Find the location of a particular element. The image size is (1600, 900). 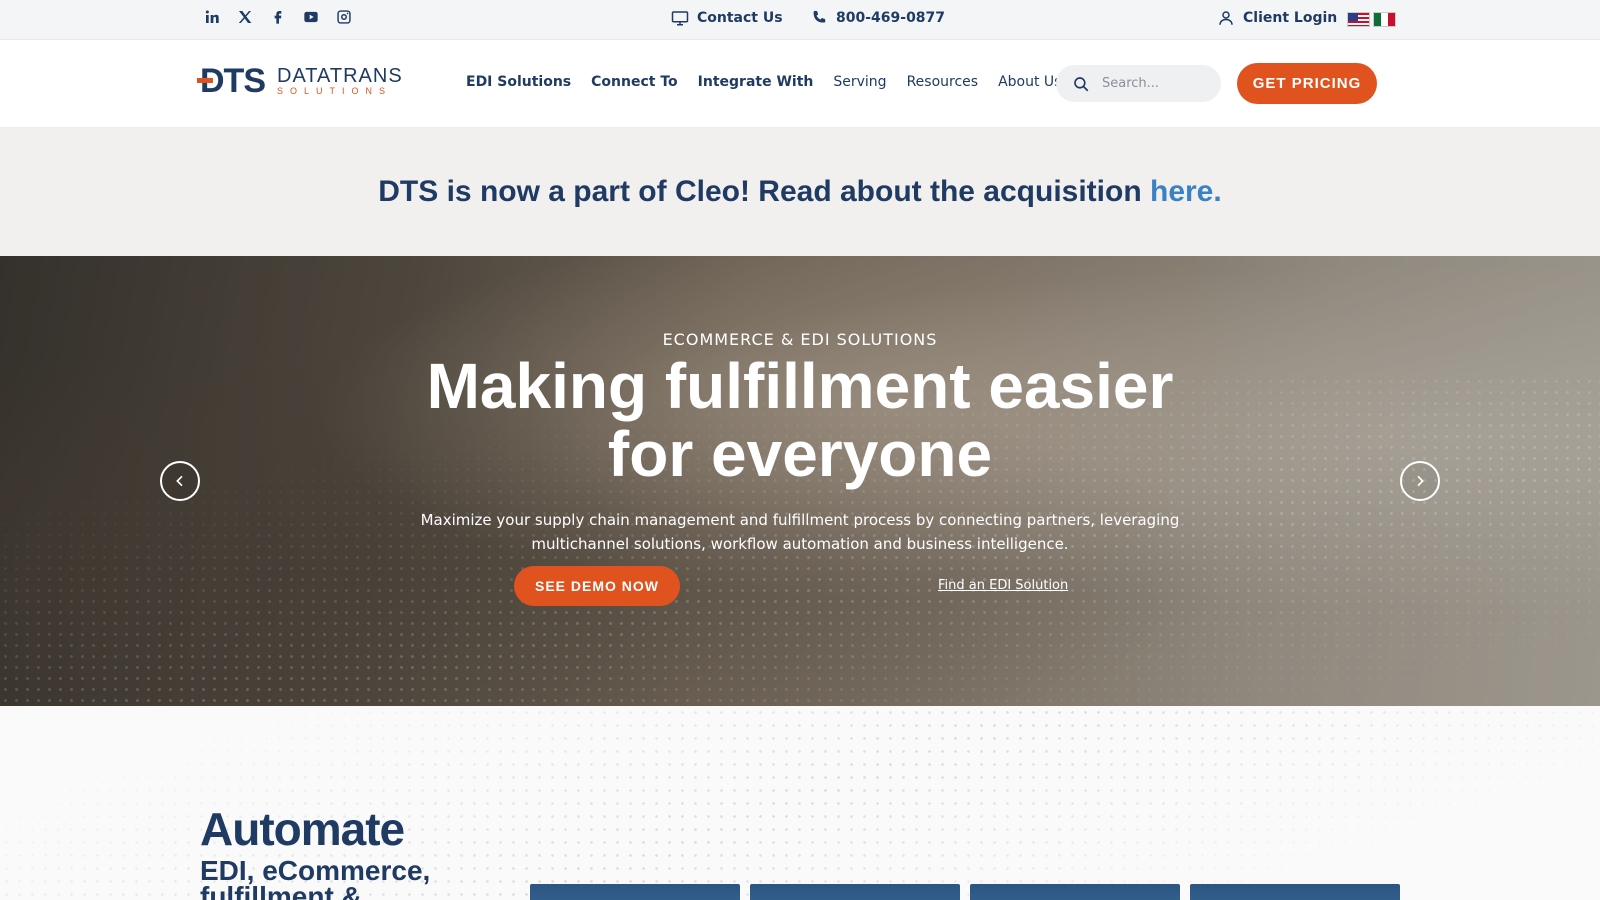

user-icon is located at coordinates (1226, 18).